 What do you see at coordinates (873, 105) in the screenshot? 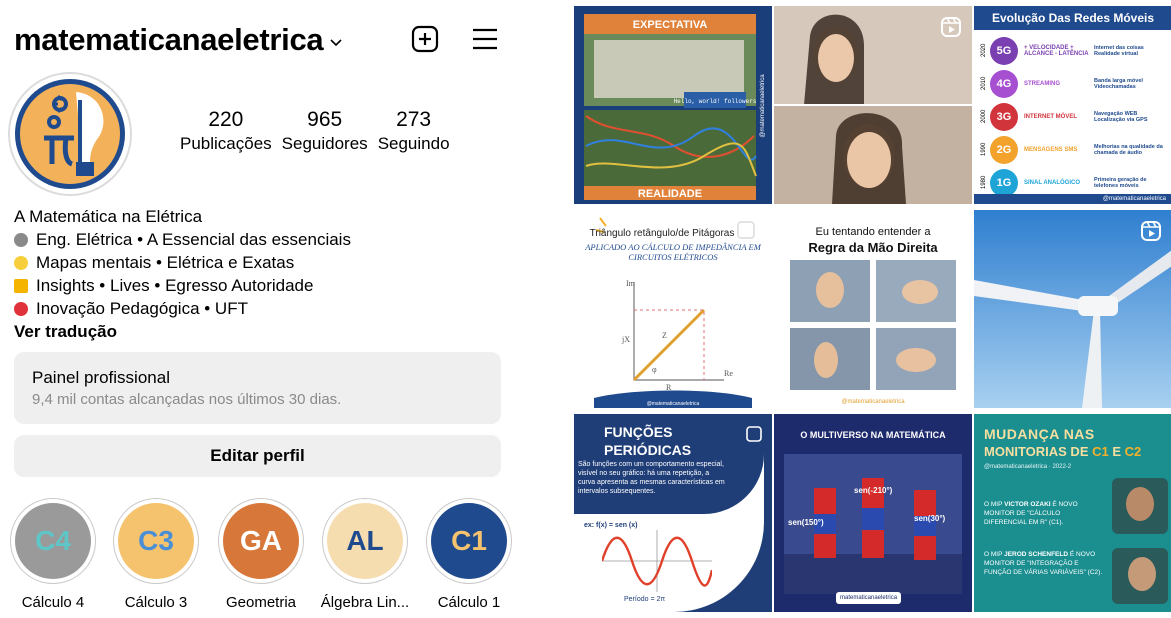
I see `post-reel-video` at bounding box center [873, 105].